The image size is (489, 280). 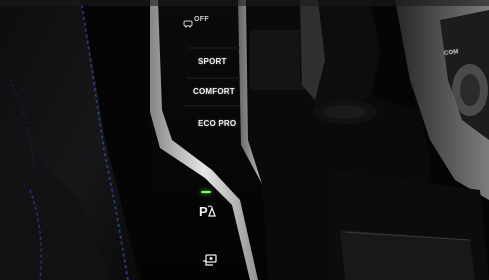 What do you see at coordinates (217, 123) in the screenshot?
I see `eco-pro-mode-button: ECO PRO` at bounding box center [217, 123].